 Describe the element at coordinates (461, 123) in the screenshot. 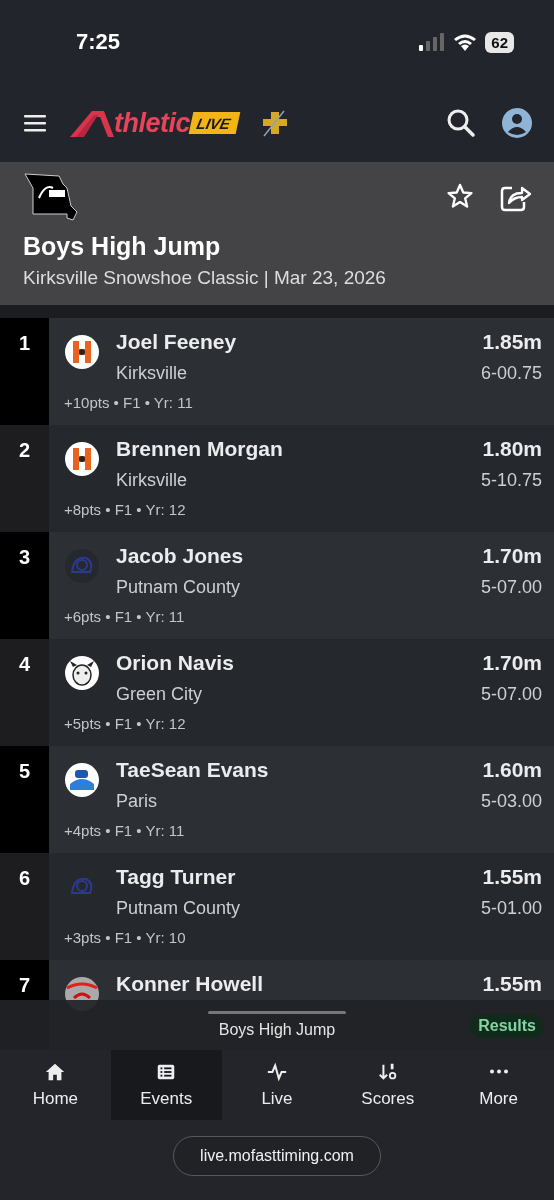

I see `search-icon` at that location.